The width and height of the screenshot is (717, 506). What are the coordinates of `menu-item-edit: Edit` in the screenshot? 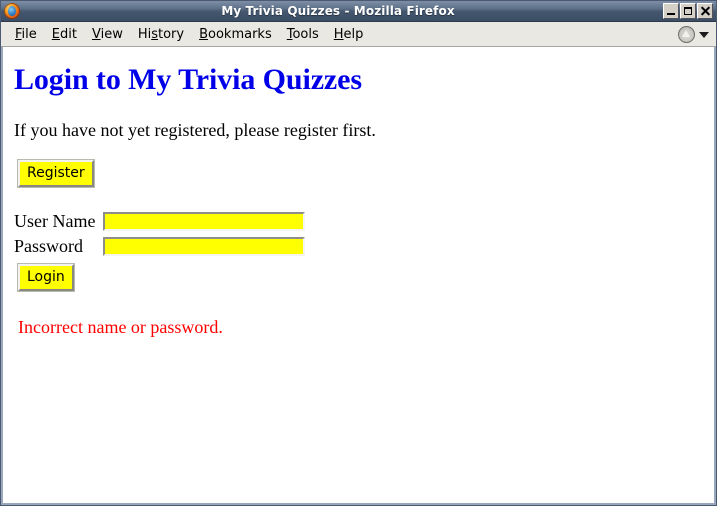 It's located at (65, 34).